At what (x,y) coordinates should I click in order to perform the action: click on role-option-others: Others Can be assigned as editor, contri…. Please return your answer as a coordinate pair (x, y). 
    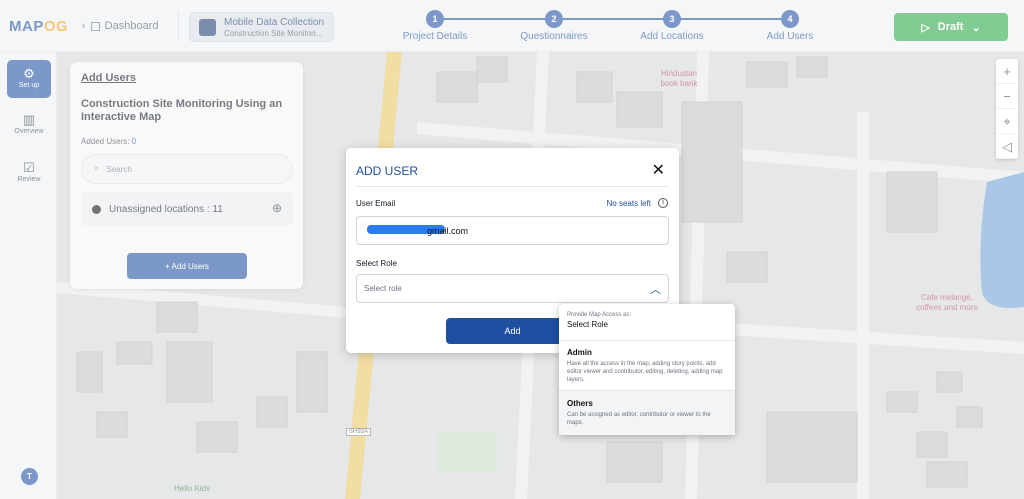
    Looking at the image, I should click on (647, 413).